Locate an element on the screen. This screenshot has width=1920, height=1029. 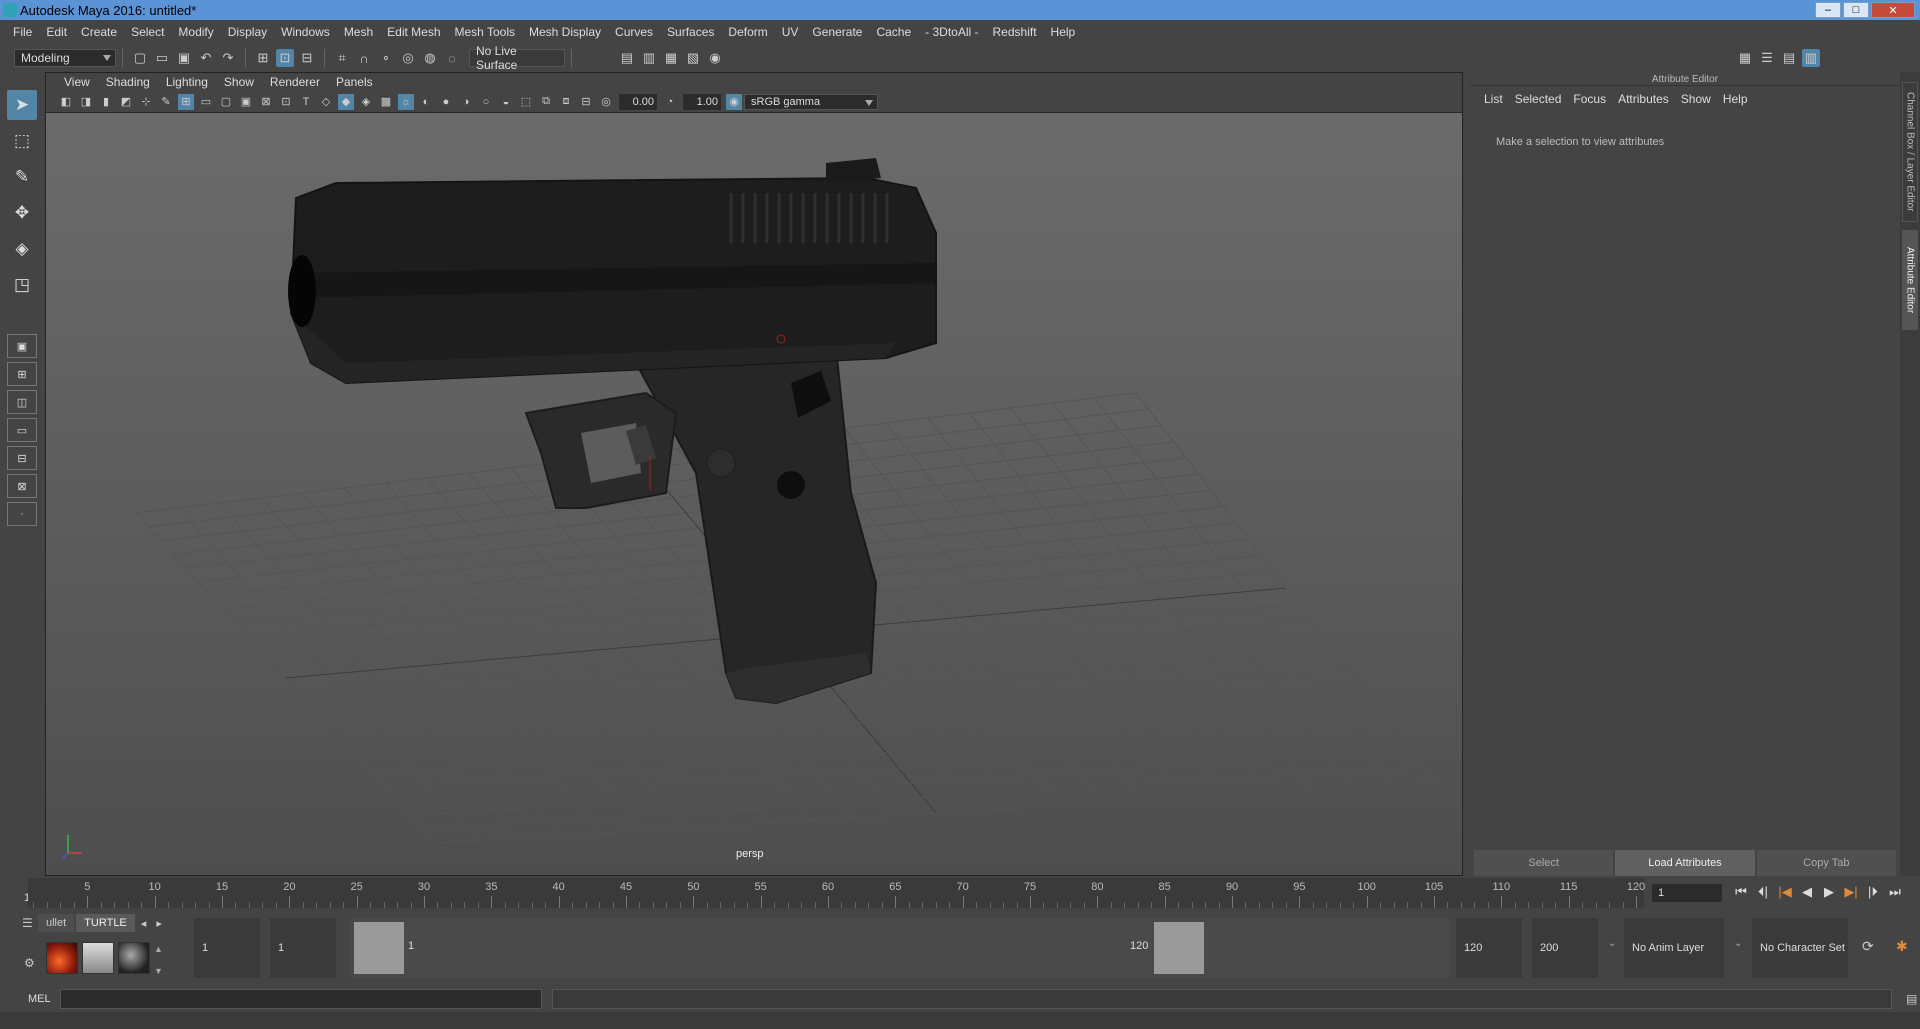
range-end-handle is located at coordinates (1179, 948).